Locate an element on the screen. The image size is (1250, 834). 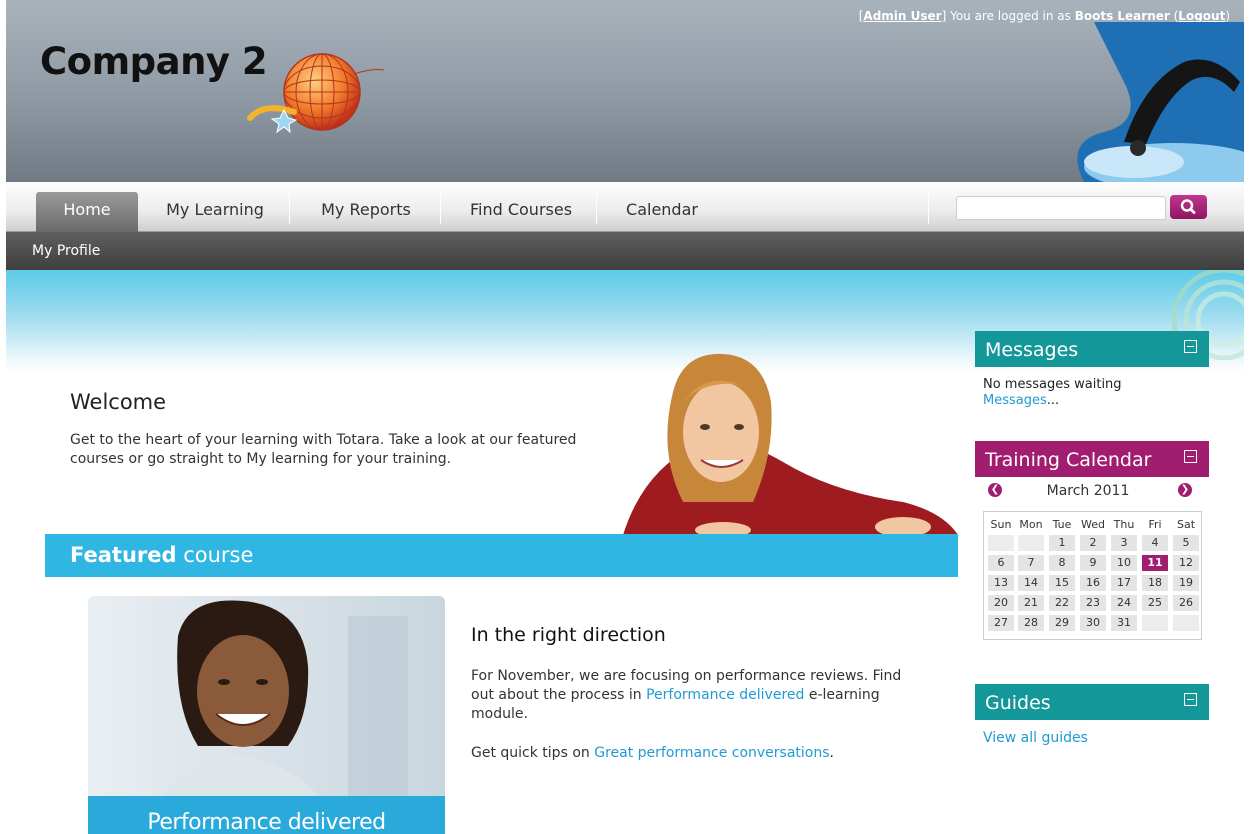
tab-calendar: Calendar is located at coordinates (662, 212).